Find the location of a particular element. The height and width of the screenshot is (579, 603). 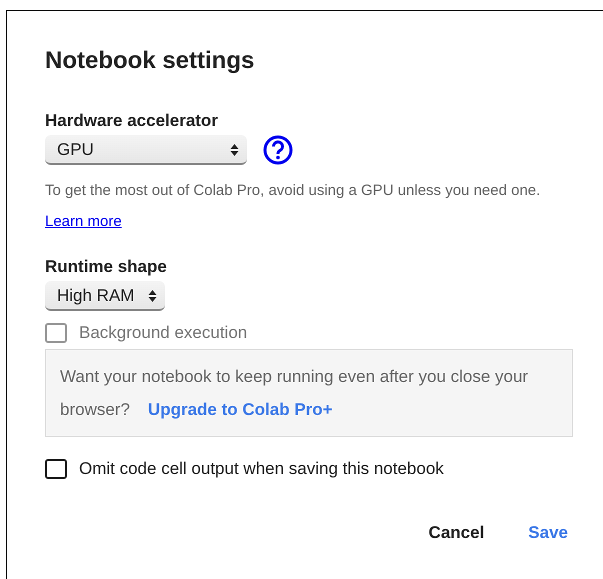

checkbox-label: Omit code cell output when saving this notebook is located at coordinates (261, 469).